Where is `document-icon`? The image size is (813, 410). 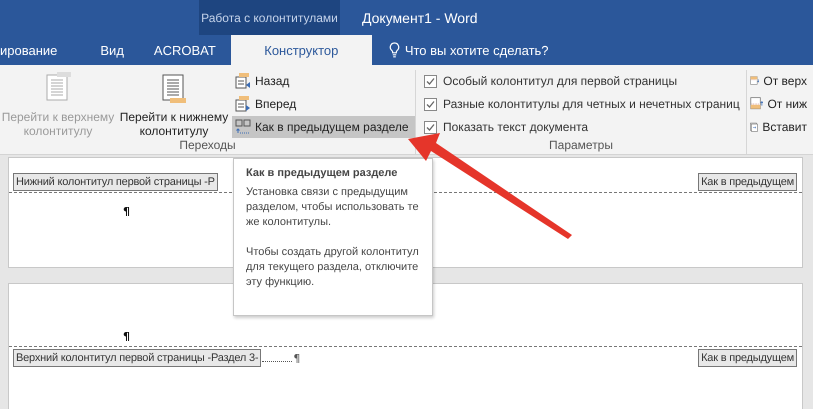
document-icon is located at coordinates (174, 88).